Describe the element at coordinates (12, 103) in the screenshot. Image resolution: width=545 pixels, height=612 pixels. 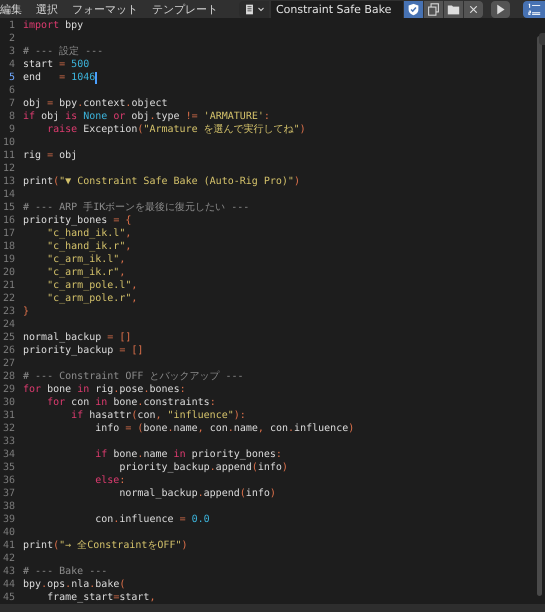
I see `line-number: 7` at that location.